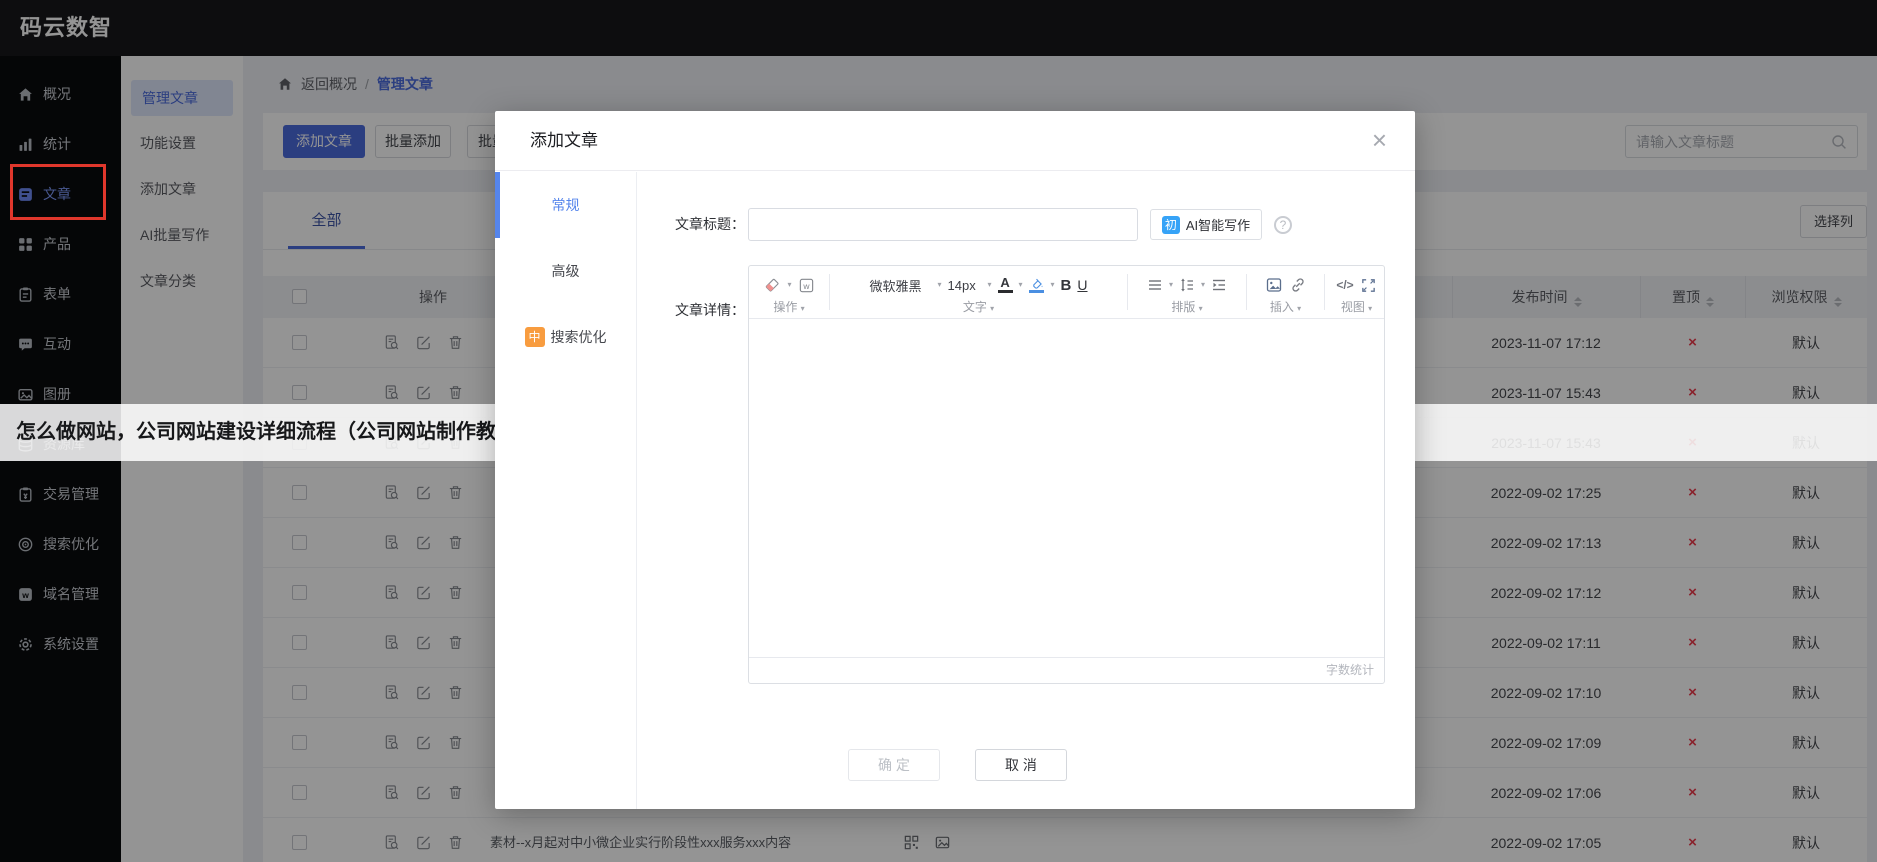  I want to click on source-code-icon: </>, so click(1344, 285).